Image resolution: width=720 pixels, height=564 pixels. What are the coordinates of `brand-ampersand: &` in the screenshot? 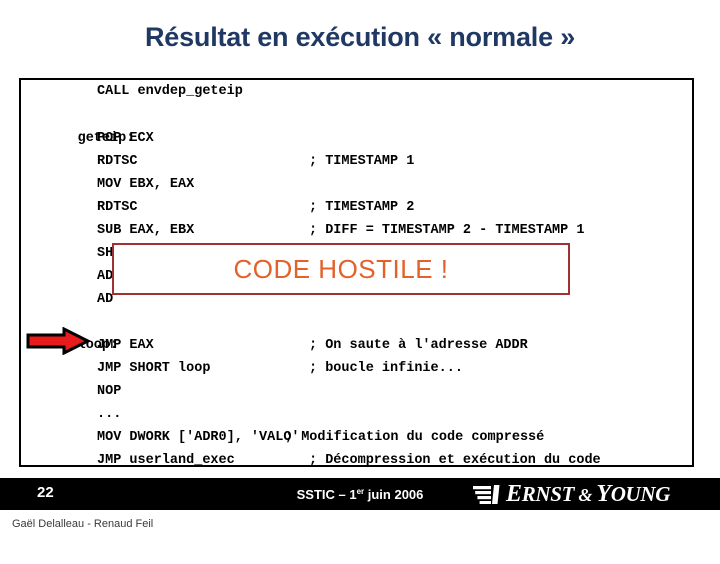 It's located at (585, 495).